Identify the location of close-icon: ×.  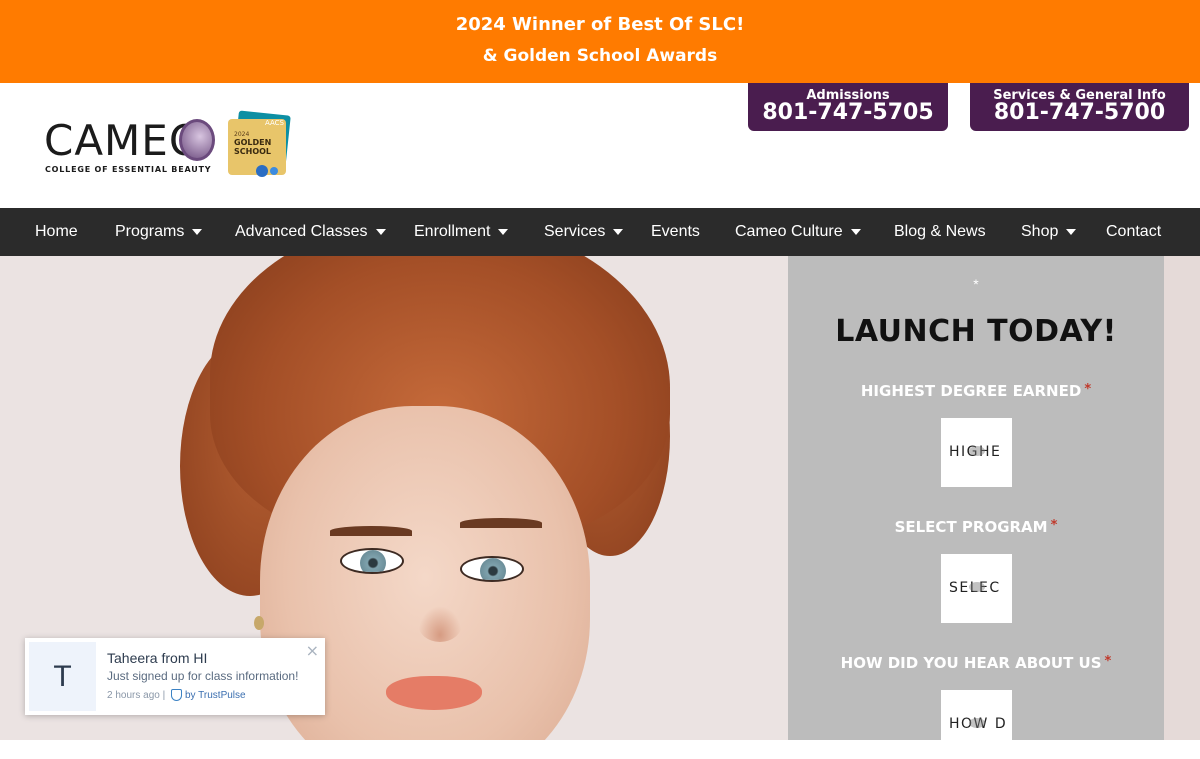
(312, 650).